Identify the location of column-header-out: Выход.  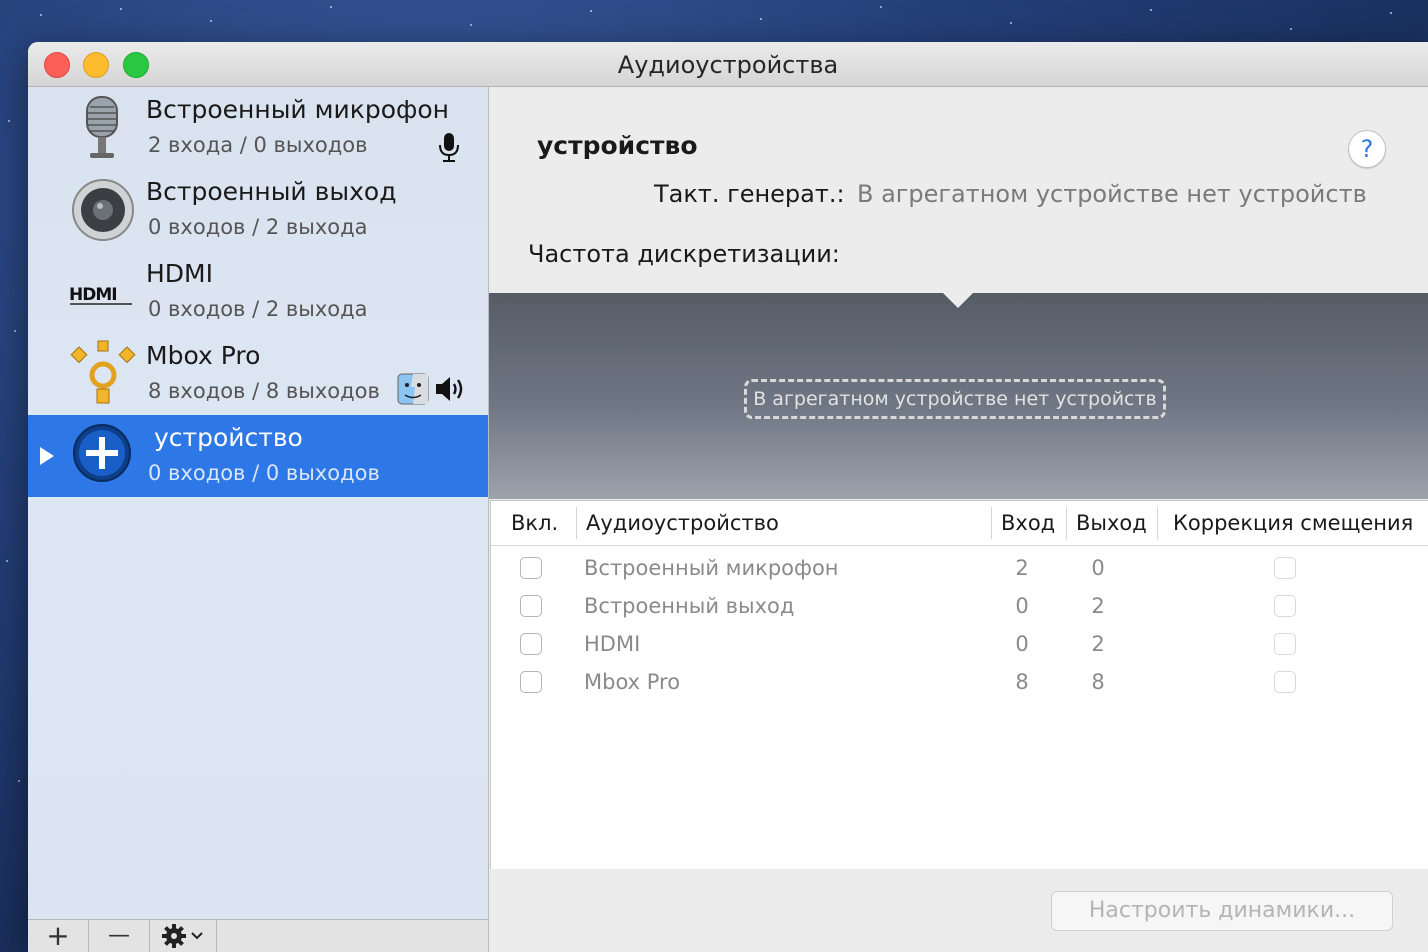
(1111, 523).